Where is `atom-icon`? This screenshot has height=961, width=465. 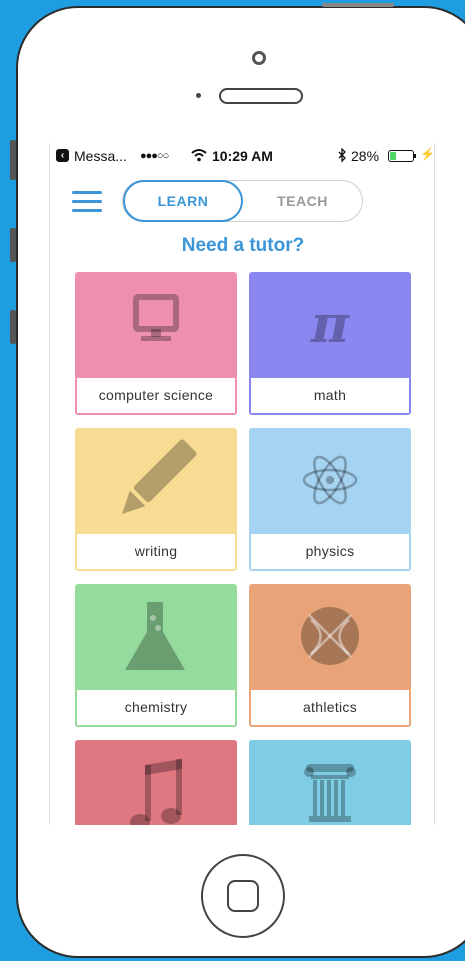
atom-icon is located at coordinates (330, 480).